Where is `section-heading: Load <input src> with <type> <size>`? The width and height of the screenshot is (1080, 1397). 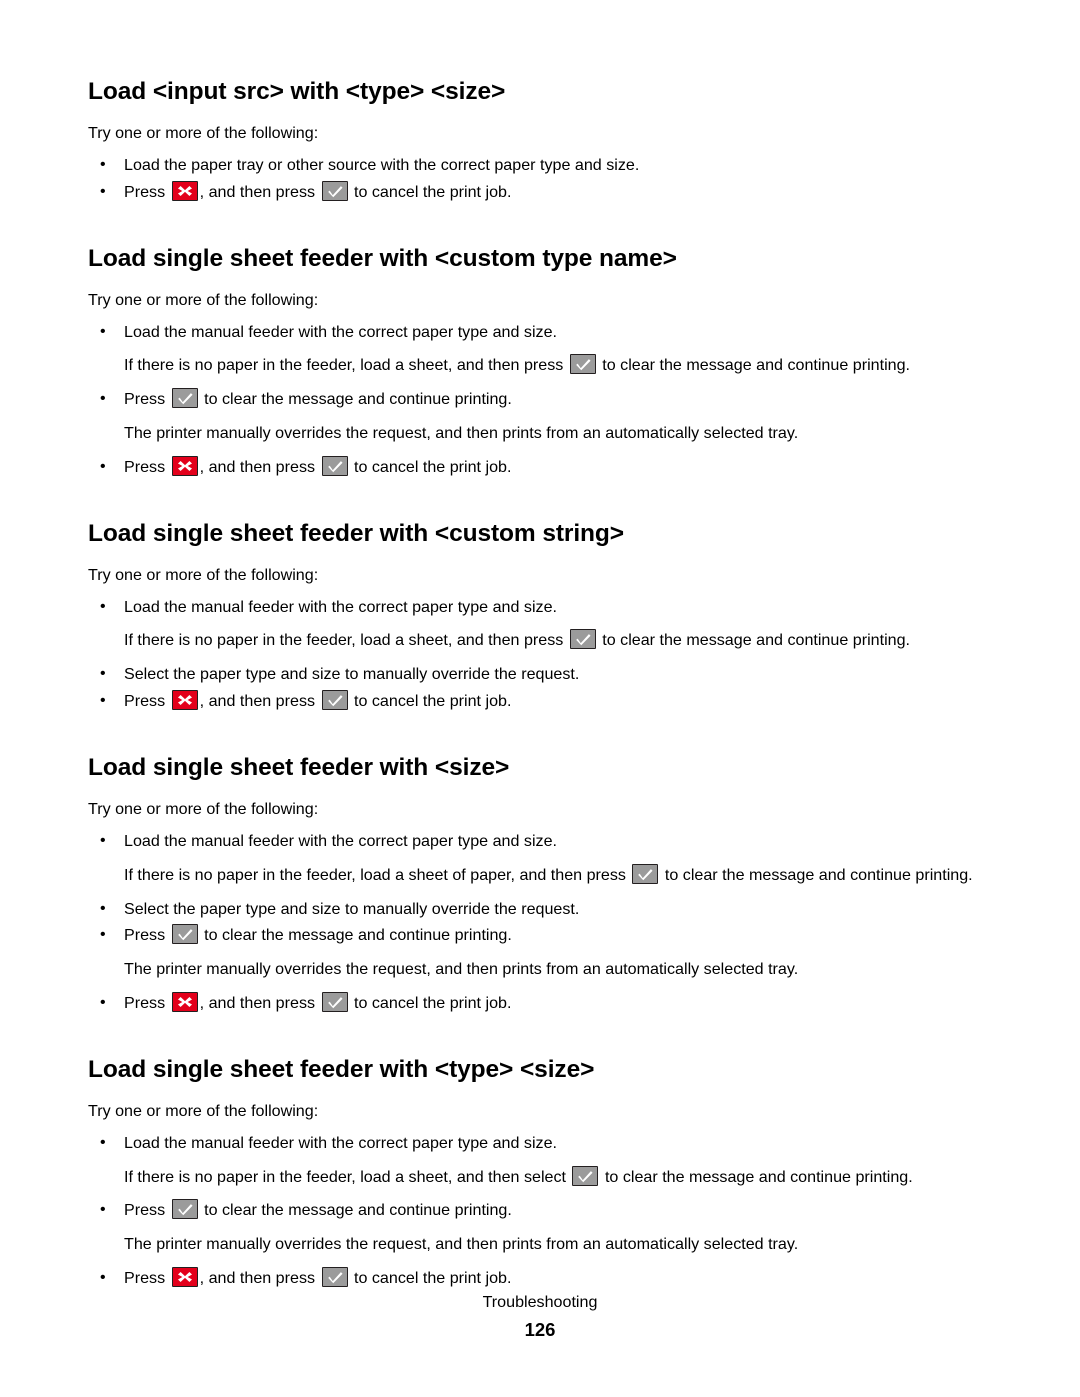
section-heading: Load <input src> with <type> <size> is located at coordinates (297, 91).